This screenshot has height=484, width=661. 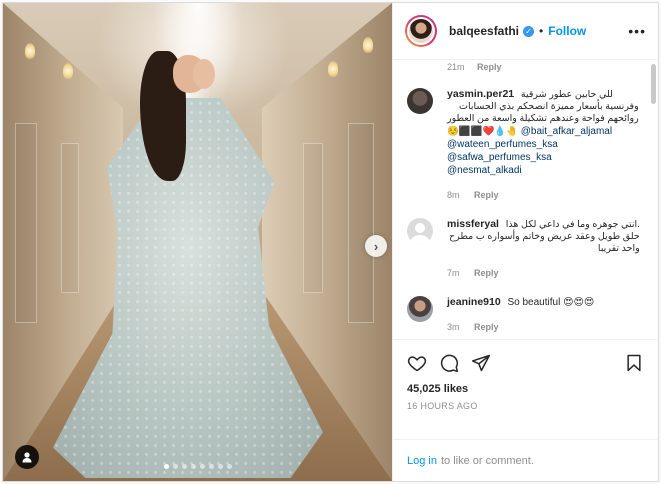 What do you see at coordinates (543, 273) in the screenshot?
I see `comment-meta: 7m Reply` at bounding box center [543, 273].